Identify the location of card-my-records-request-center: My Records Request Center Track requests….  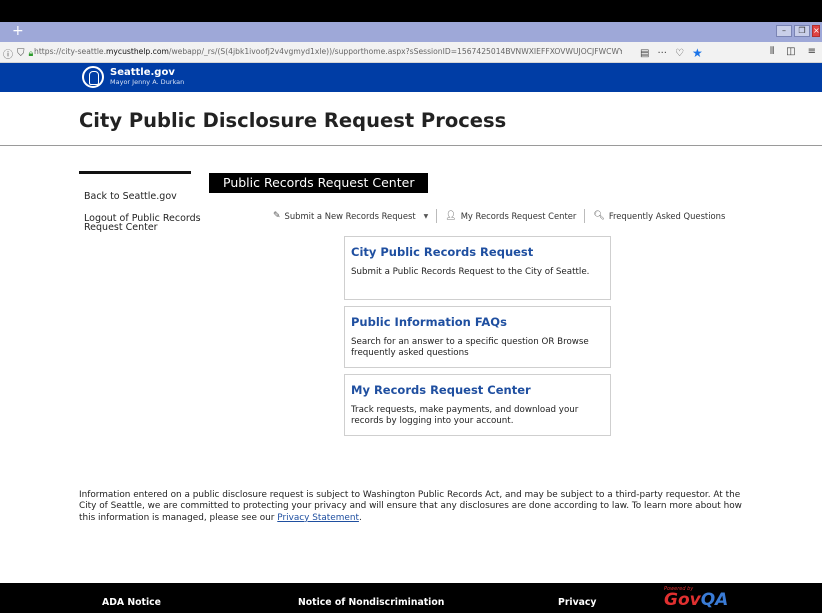
(477, 405).